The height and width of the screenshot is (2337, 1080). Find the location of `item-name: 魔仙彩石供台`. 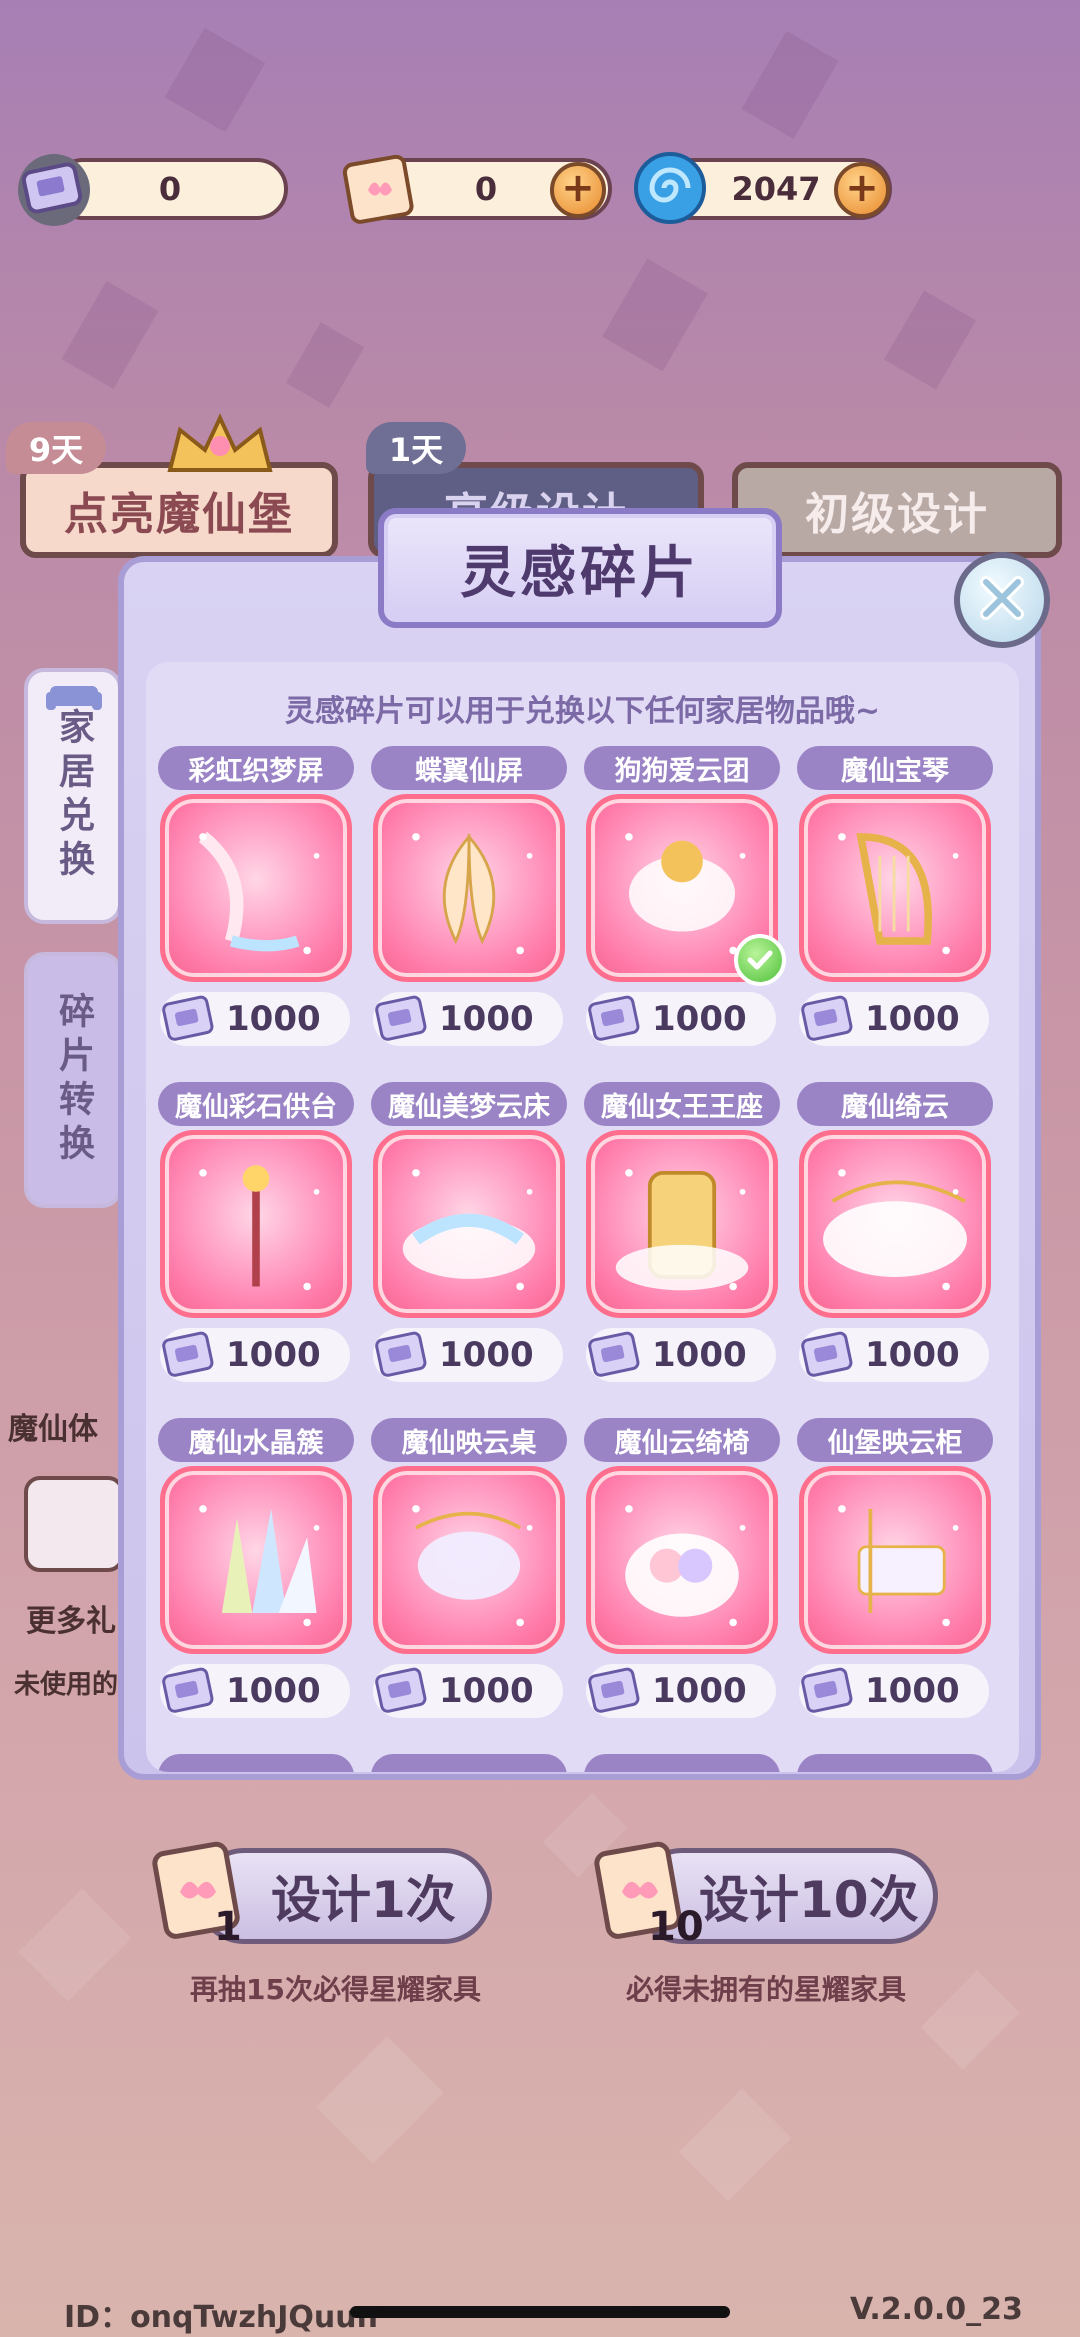

item-name: 魔仙彩石供台 is located at coordinates (256, 1104).